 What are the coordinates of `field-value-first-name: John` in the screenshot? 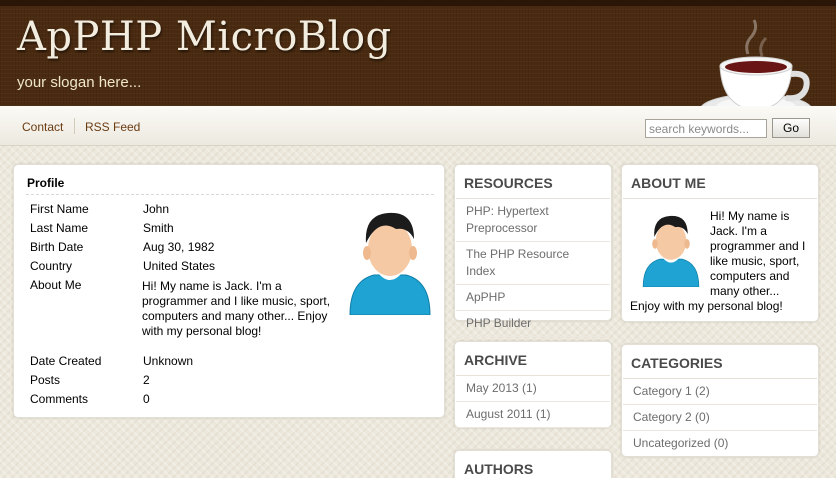 It's located at (156, 209).